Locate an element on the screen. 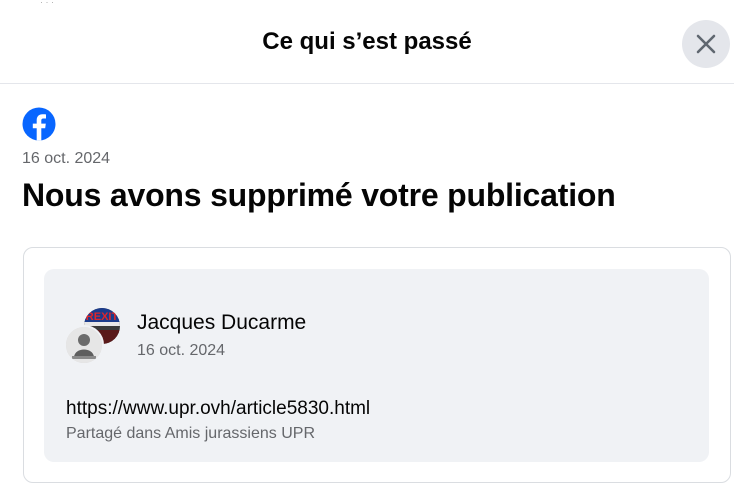 The height and width of the screenshot is (490, 734). profile-avatar-image is located at coordinates (84, 345).